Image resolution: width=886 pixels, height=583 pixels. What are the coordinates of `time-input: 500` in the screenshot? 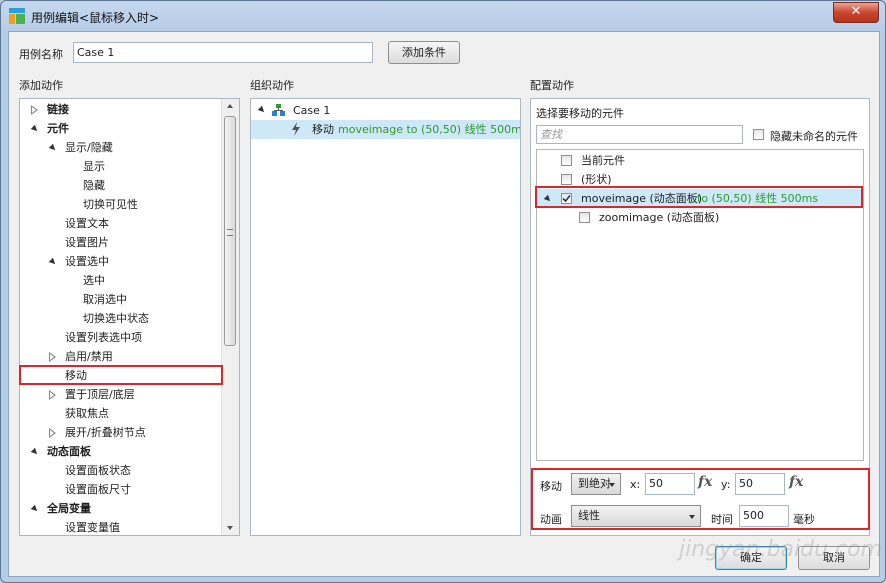 It's located at (764, 516).